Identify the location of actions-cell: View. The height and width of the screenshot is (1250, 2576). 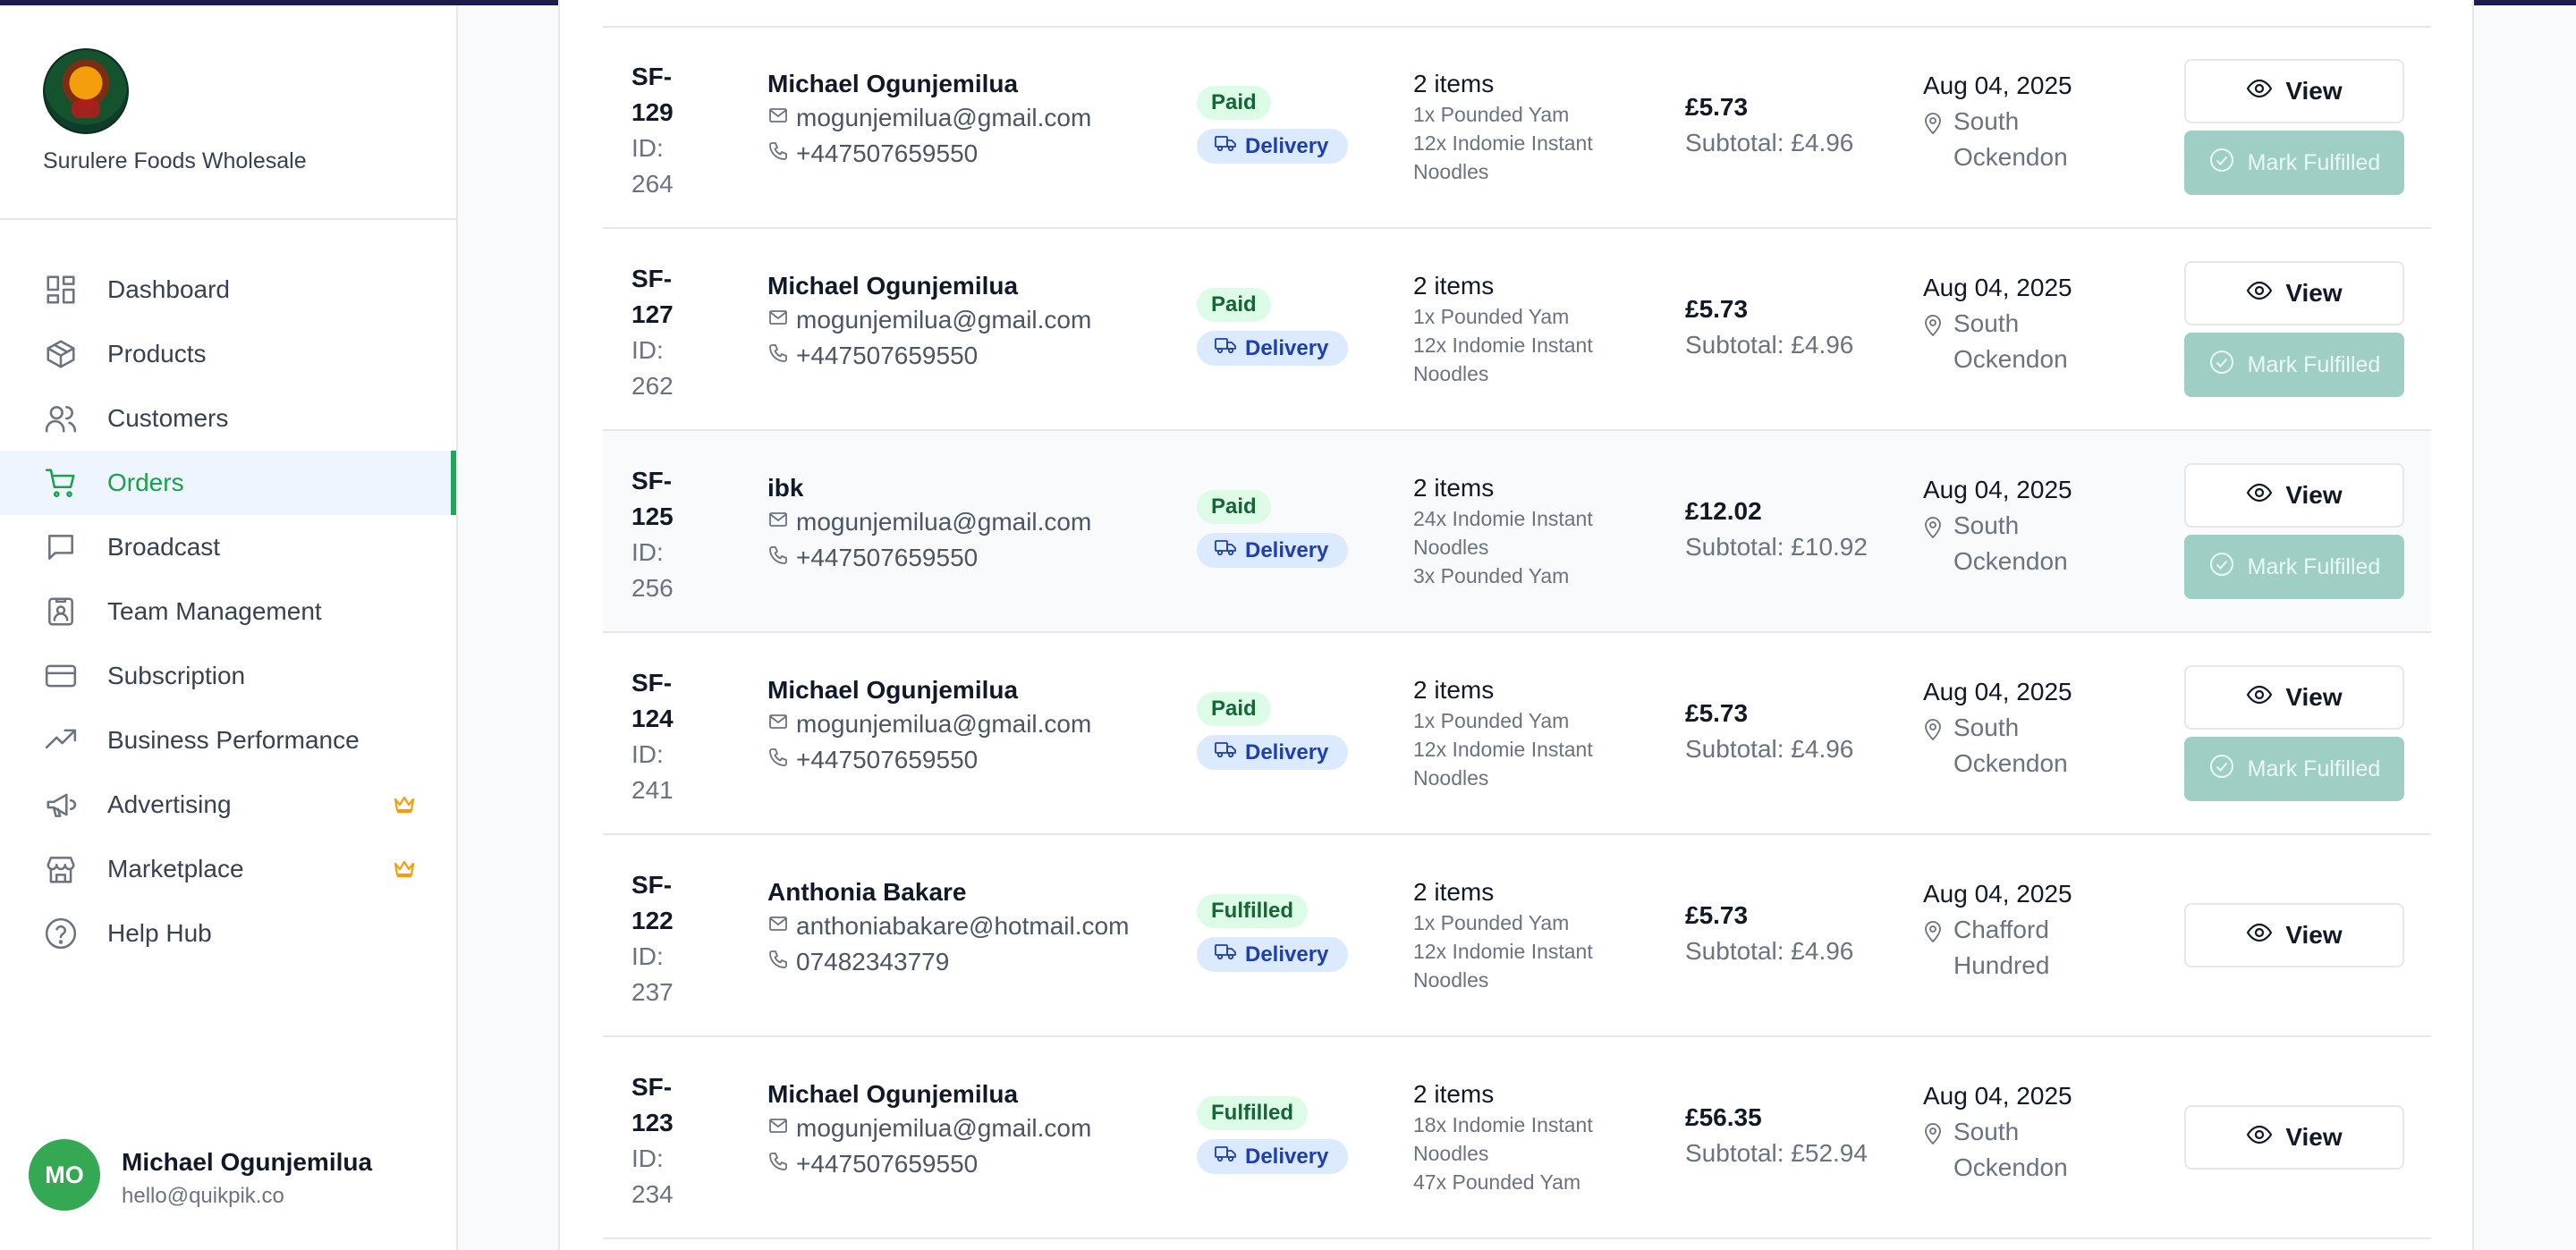
(2294, 1137).